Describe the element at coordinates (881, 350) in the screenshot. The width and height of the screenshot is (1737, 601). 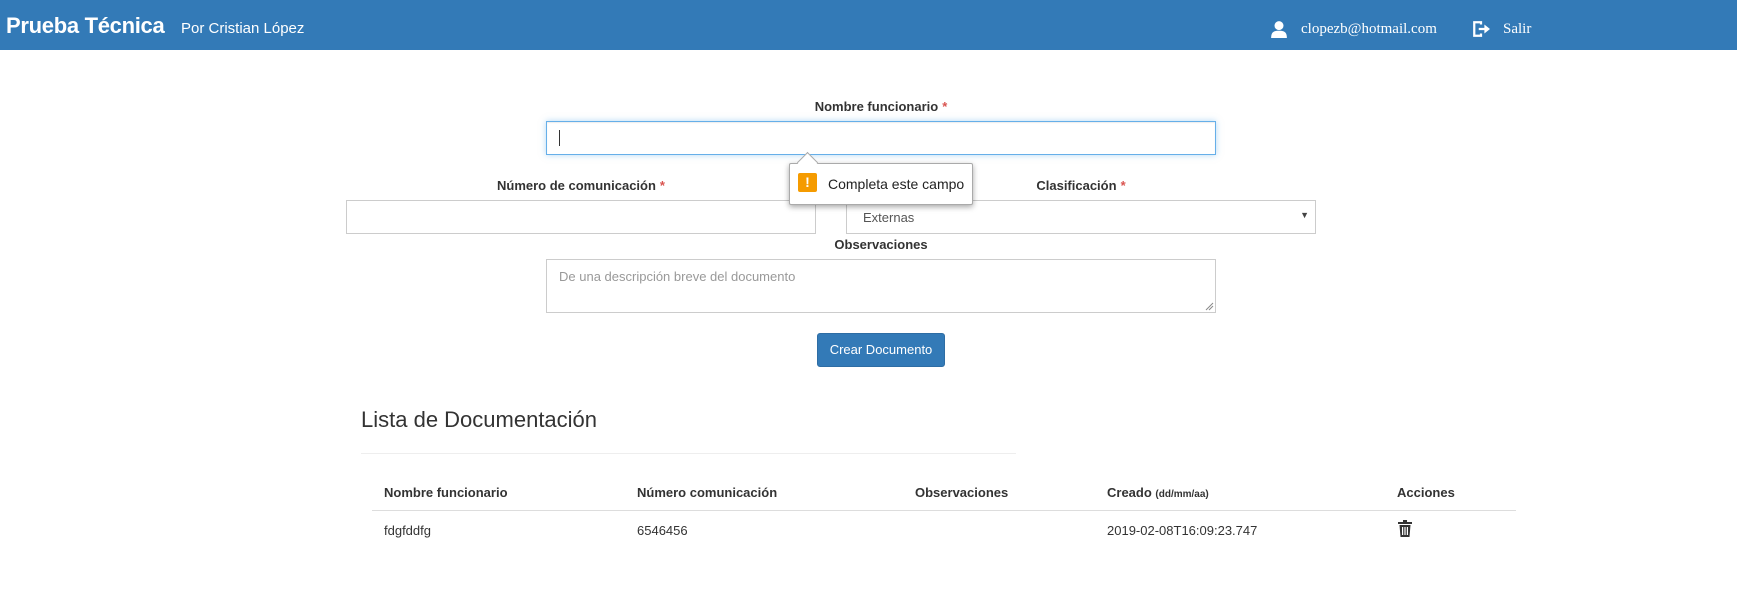
I see `crear-documento-button: Crear Documento` at that location.